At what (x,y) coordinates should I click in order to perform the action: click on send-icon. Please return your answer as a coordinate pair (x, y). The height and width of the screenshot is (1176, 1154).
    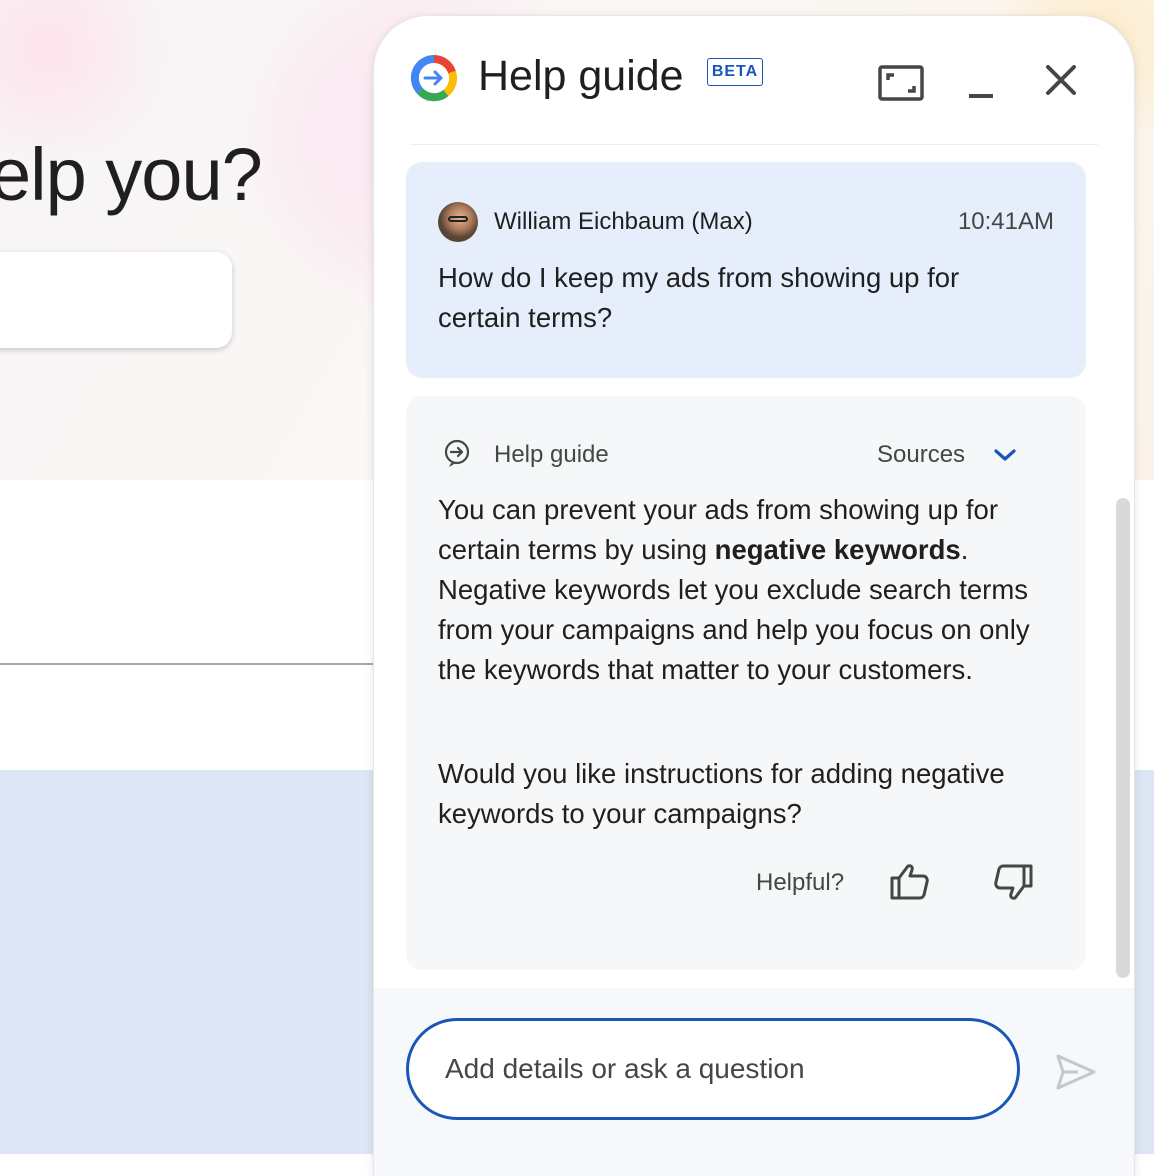
    Looking at the image, I should click on (1076, 1072).